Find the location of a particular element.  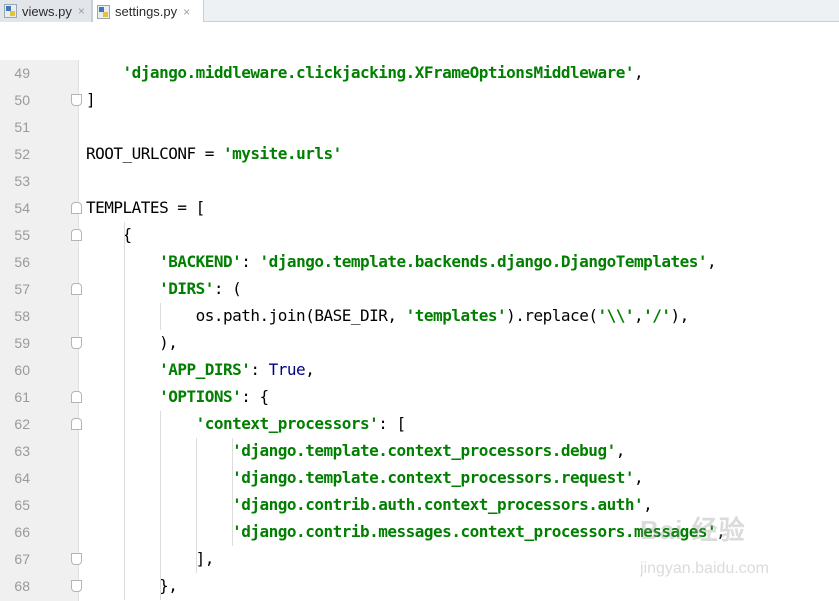

code-text: ROOT_URLCONF = 'mysite.urls' is located at coordinates (214, 154).